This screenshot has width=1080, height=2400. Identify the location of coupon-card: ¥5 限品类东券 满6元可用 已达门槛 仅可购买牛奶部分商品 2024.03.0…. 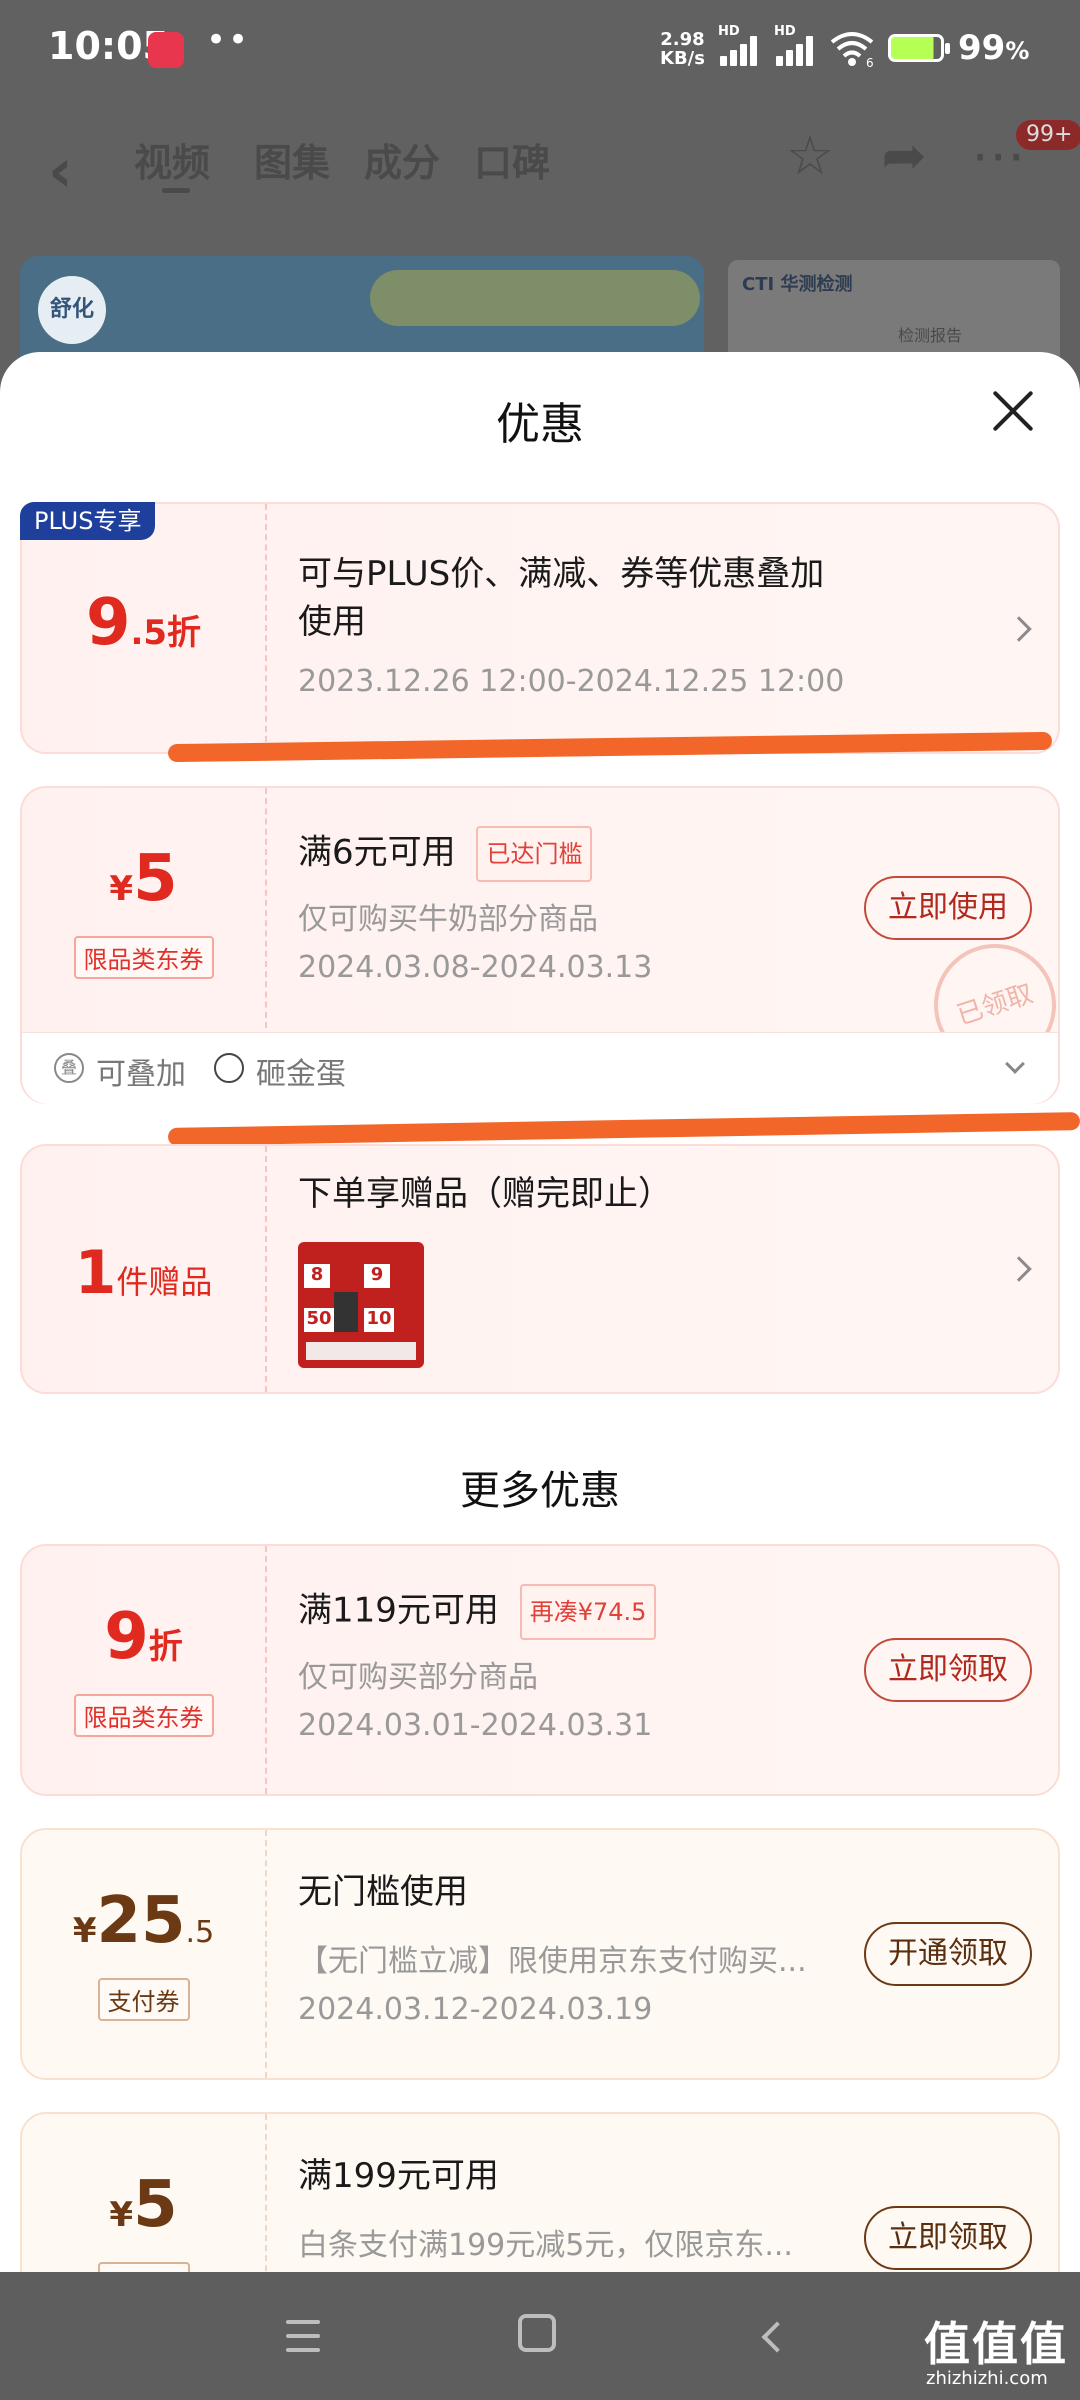
(546, 945).